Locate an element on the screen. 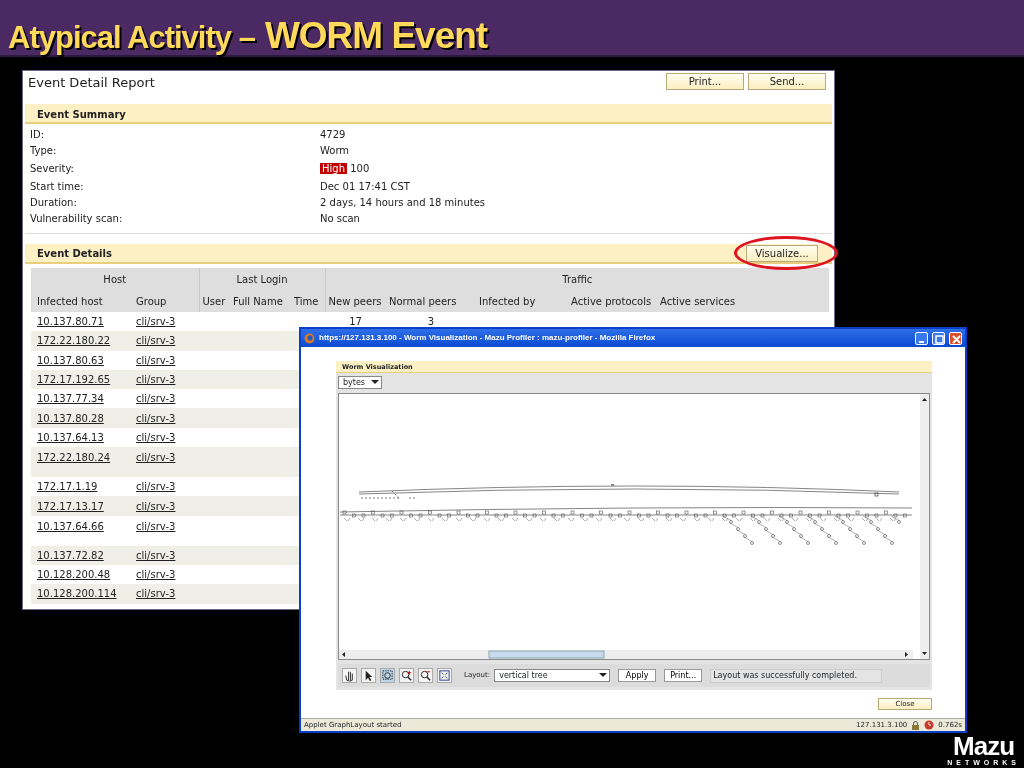 Image resolution: width=1024 pixels, height=768 pixels. field-value: No scan is located at coordinates (340, 218).